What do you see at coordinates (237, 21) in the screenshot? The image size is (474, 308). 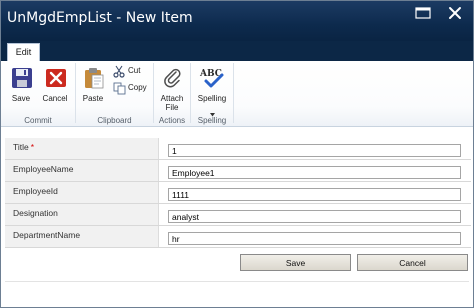 I see `title-bar: UnMgdEmpList - New Item` at bounding box center [237, 21].